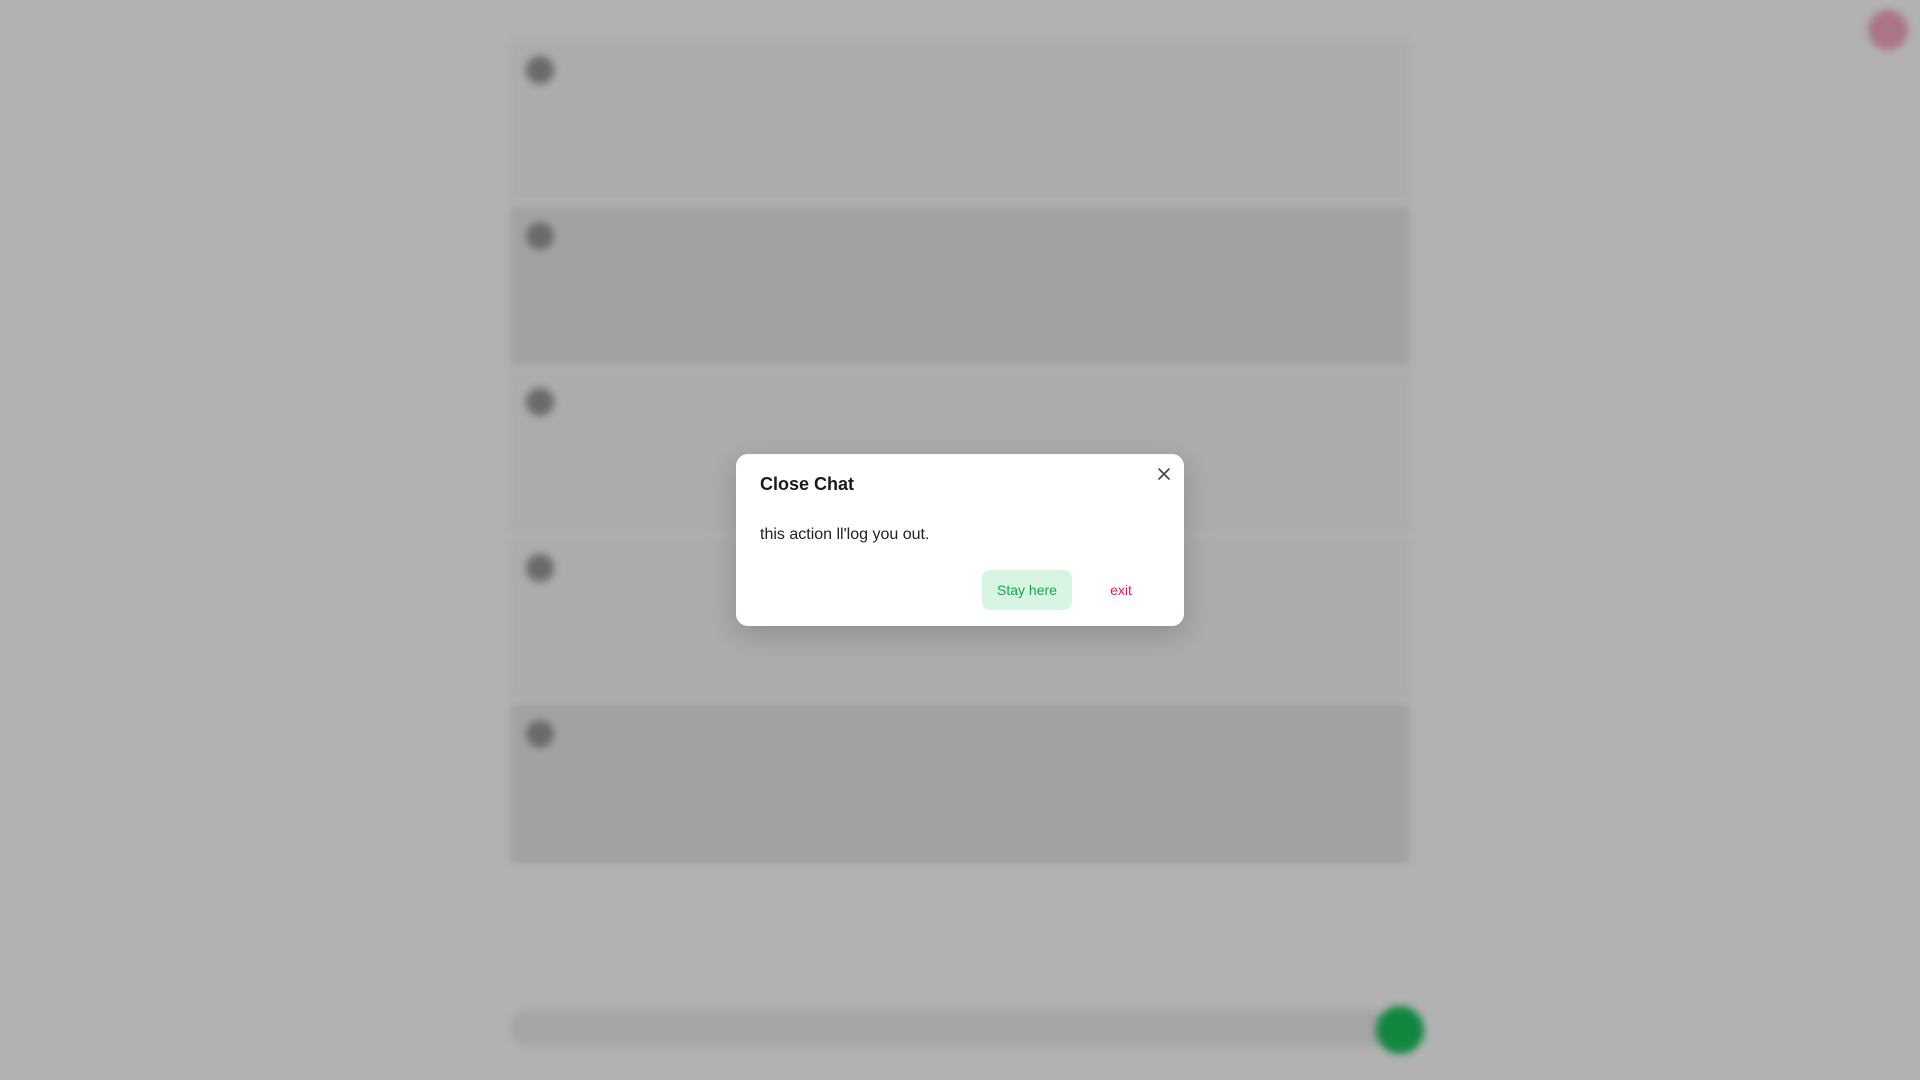 Image resolution: width=1920 pixels, height=1080 pixels. Describe the element at coordinates (845, 534) in the screenshot. I see `dialog-message: this action ll'log you out.` at that location.